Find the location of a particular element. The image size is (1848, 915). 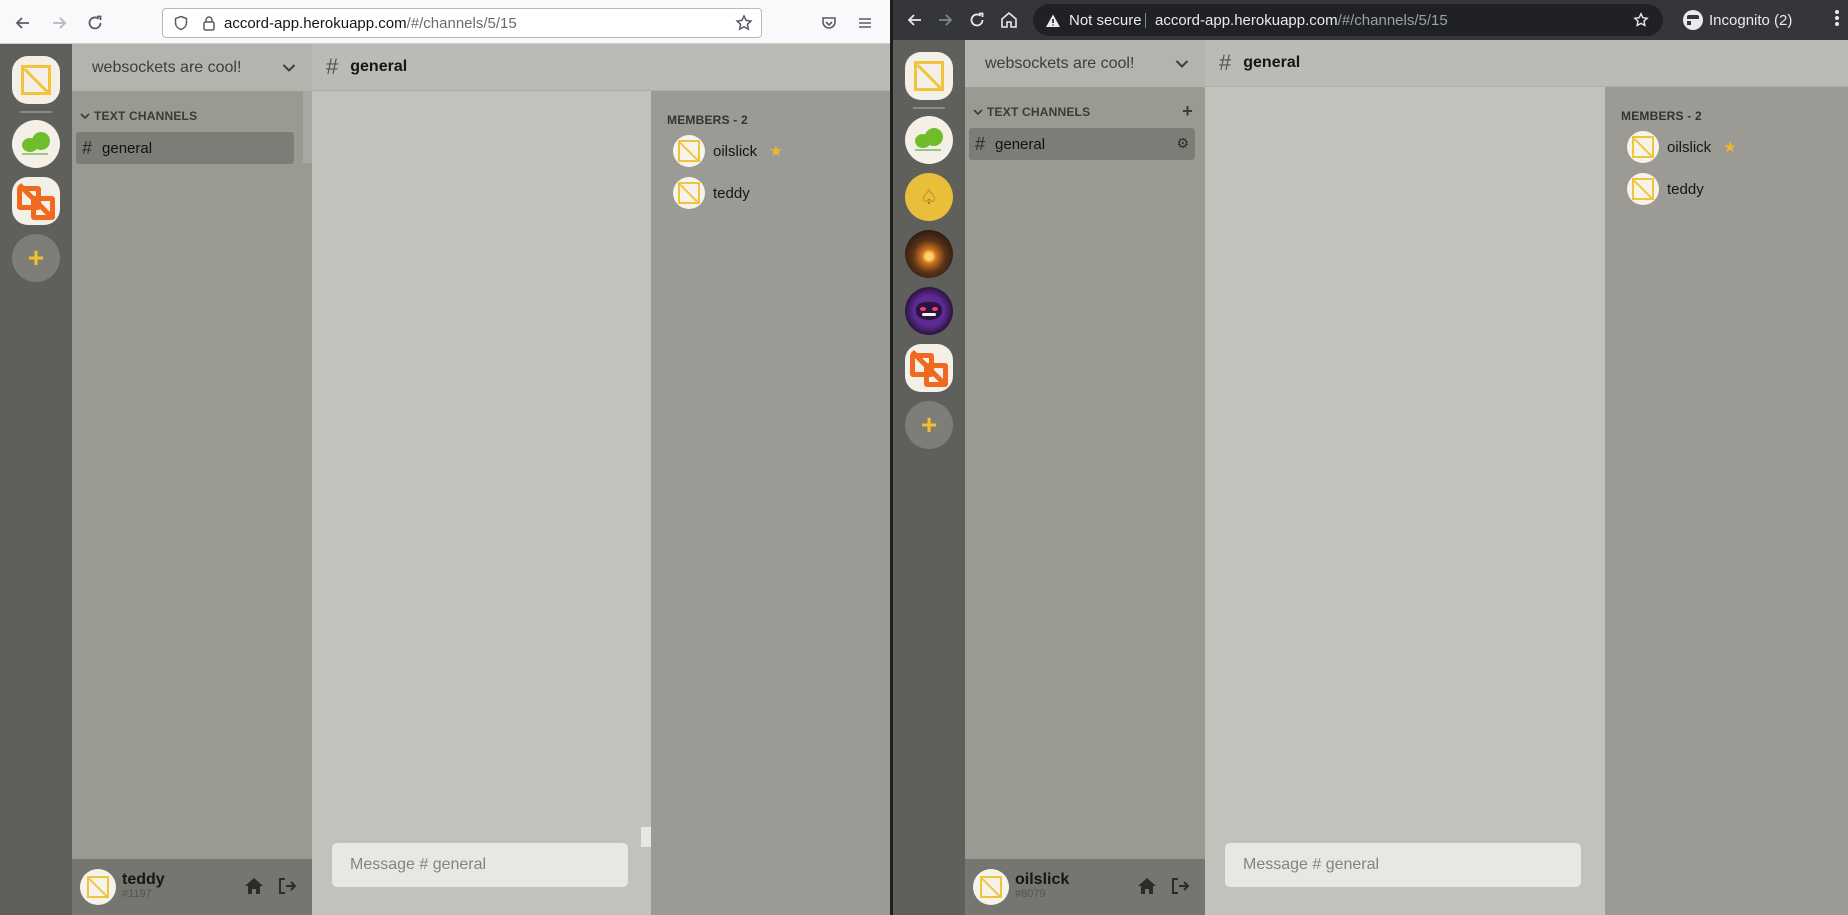

server-yellow: ♤ is located at coordinates (929, 197).